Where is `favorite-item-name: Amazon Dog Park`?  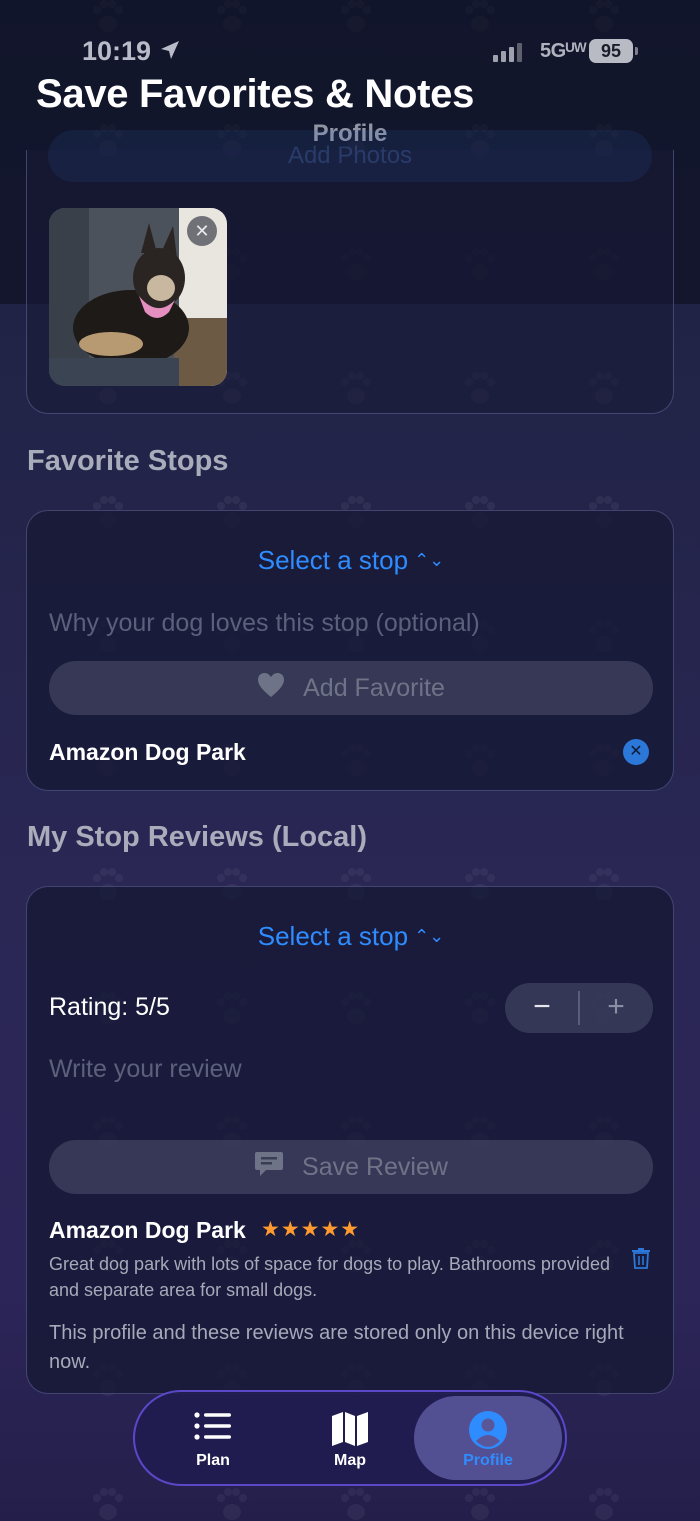 favorite-item-name: Amazon Dog Park is located at coordinates (147, 752).